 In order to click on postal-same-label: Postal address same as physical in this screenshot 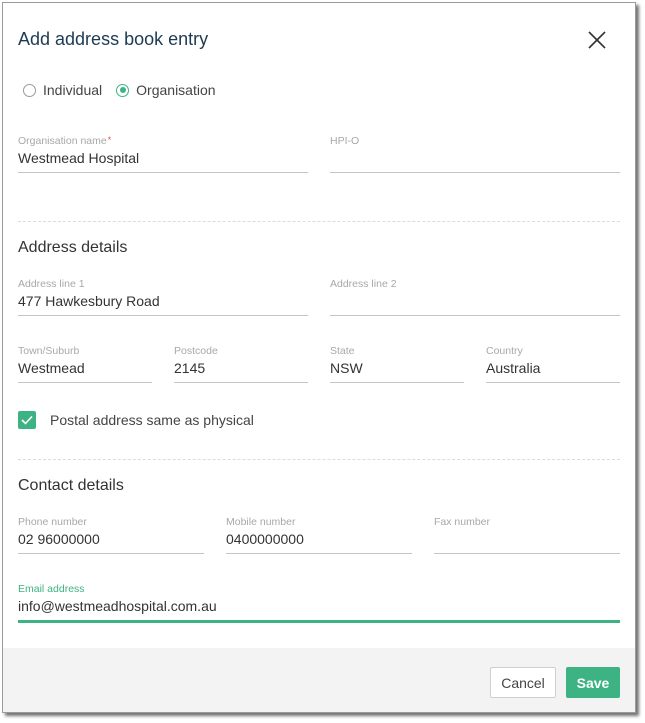, I will do `click(152, 420)`.